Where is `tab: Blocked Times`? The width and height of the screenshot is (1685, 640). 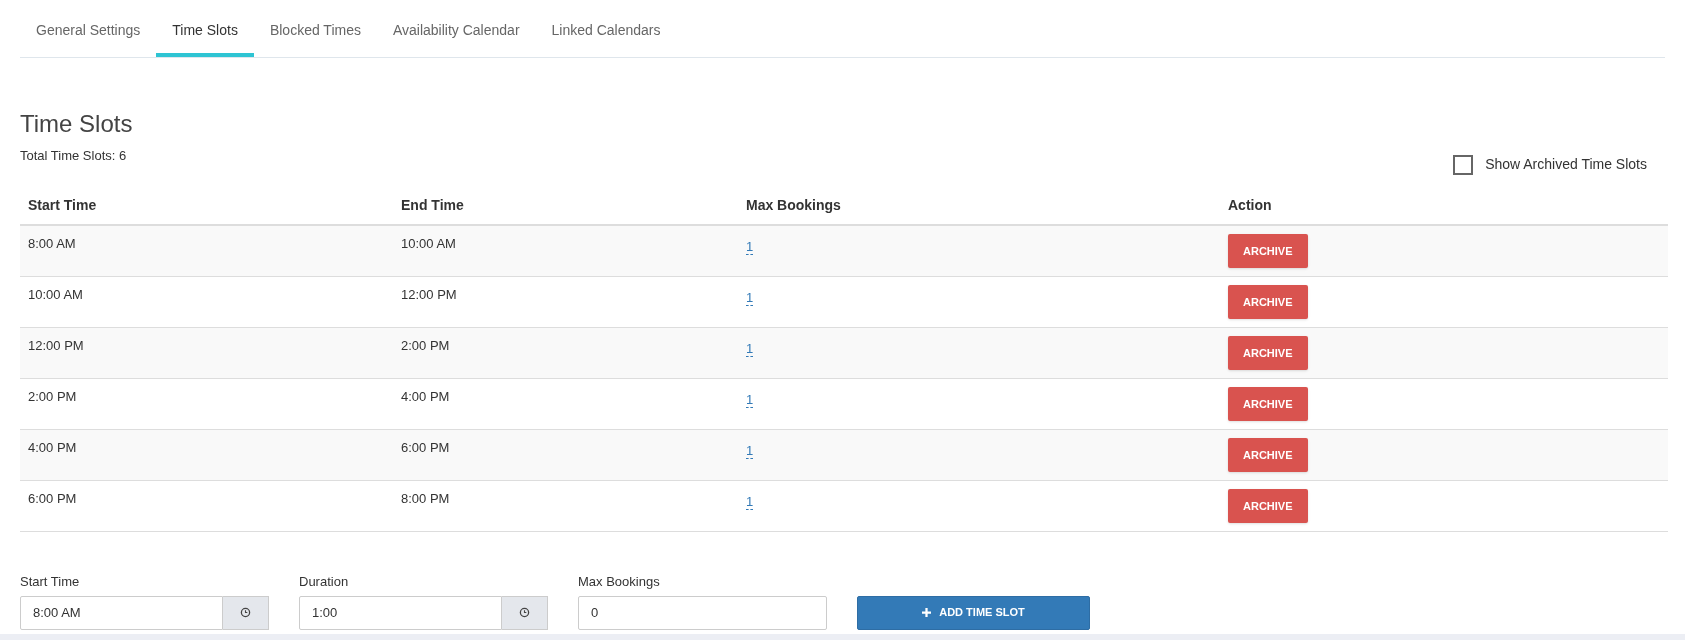
tab: Blocked Times is located at coordinates (315, 34).